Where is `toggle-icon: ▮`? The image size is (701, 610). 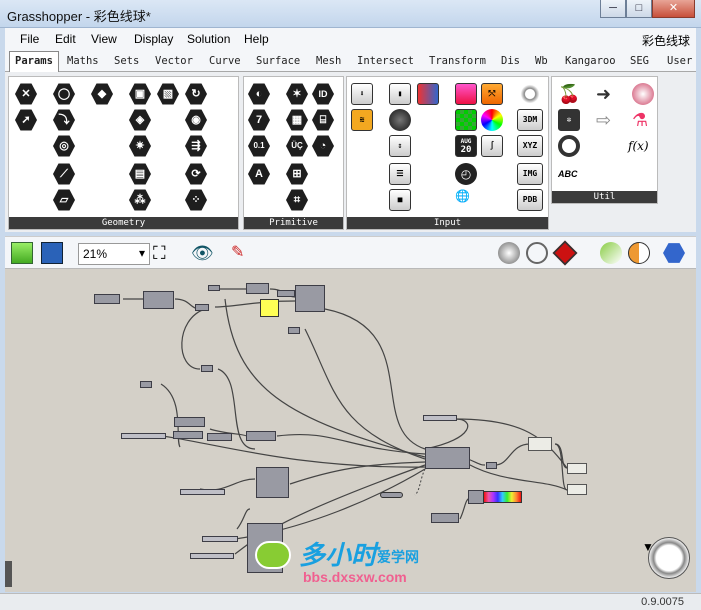
toggle-icon: ▮ is located at coordinates (400, 94).